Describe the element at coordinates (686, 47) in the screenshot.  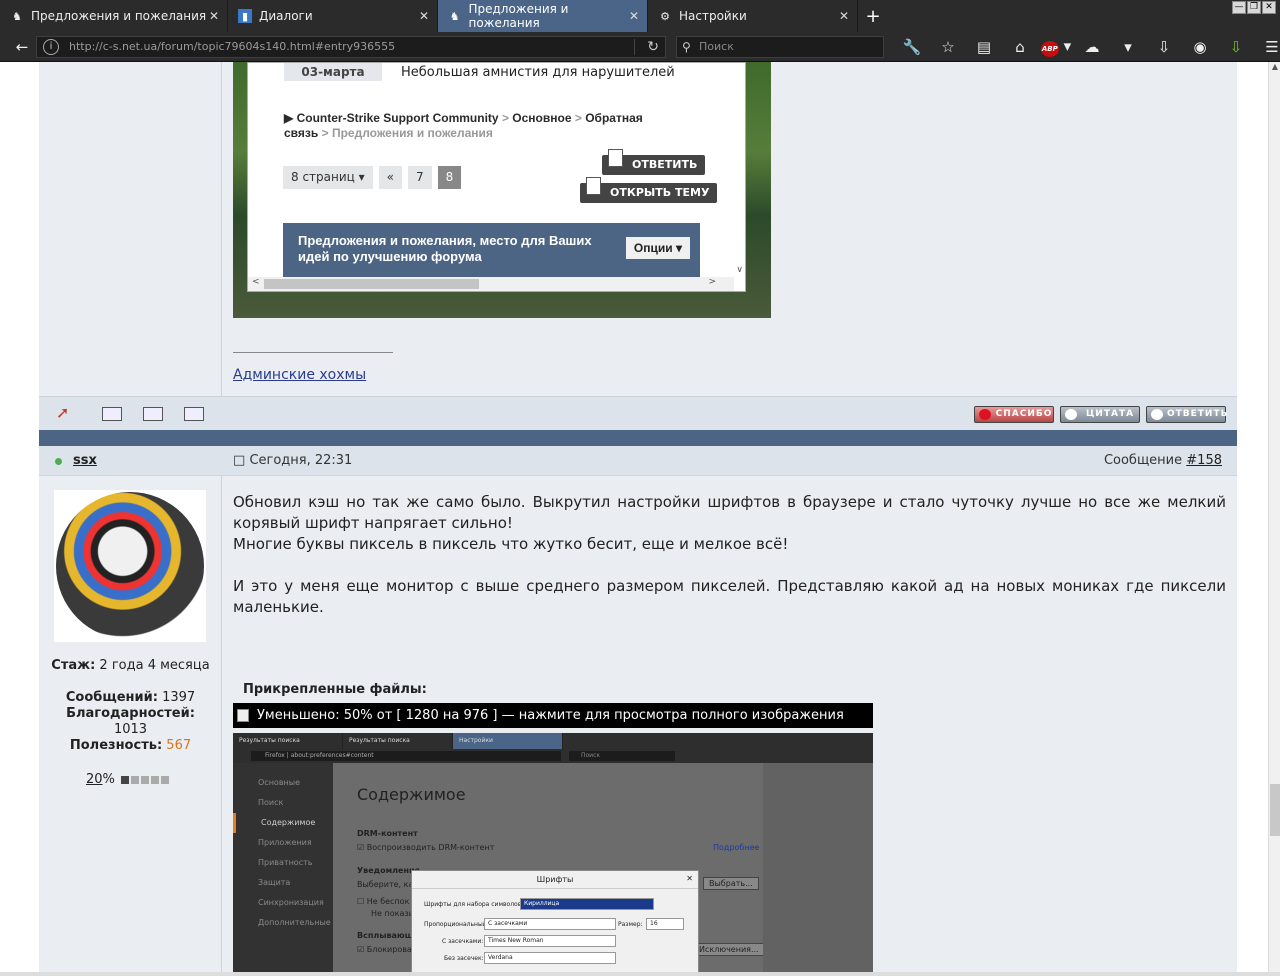
I see `search-icon: ⚲` at that location.